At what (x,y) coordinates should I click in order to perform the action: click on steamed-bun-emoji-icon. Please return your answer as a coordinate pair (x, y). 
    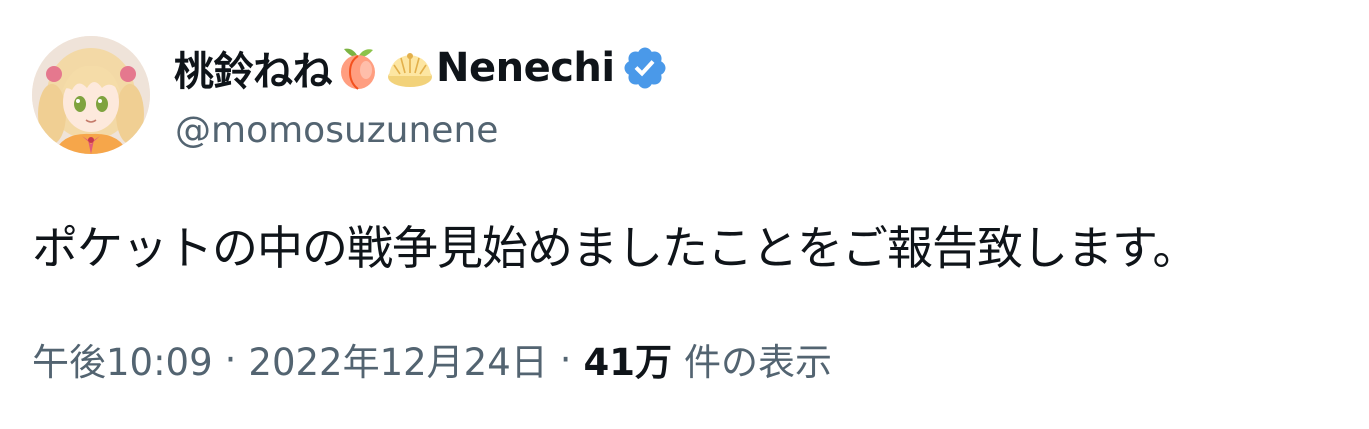
    Looking at the image, I should click on (410, 68).